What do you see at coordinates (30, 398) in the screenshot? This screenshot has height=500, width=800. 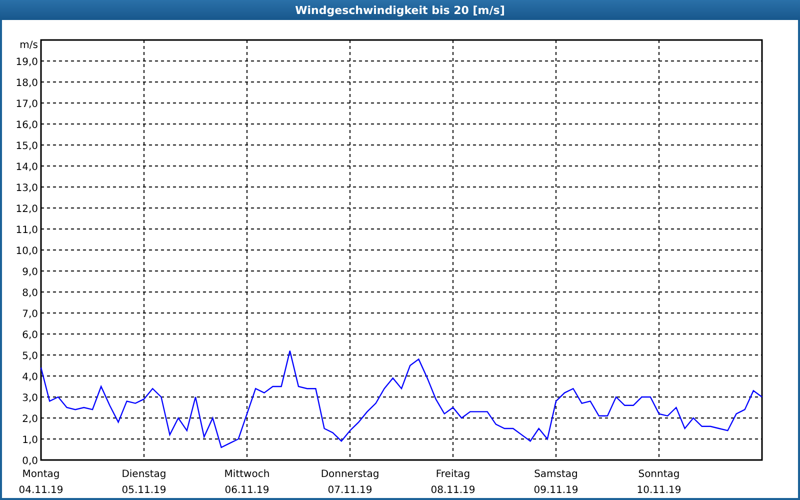 I see `y-tick-label: 3,0` at bounding box center [30, 398].